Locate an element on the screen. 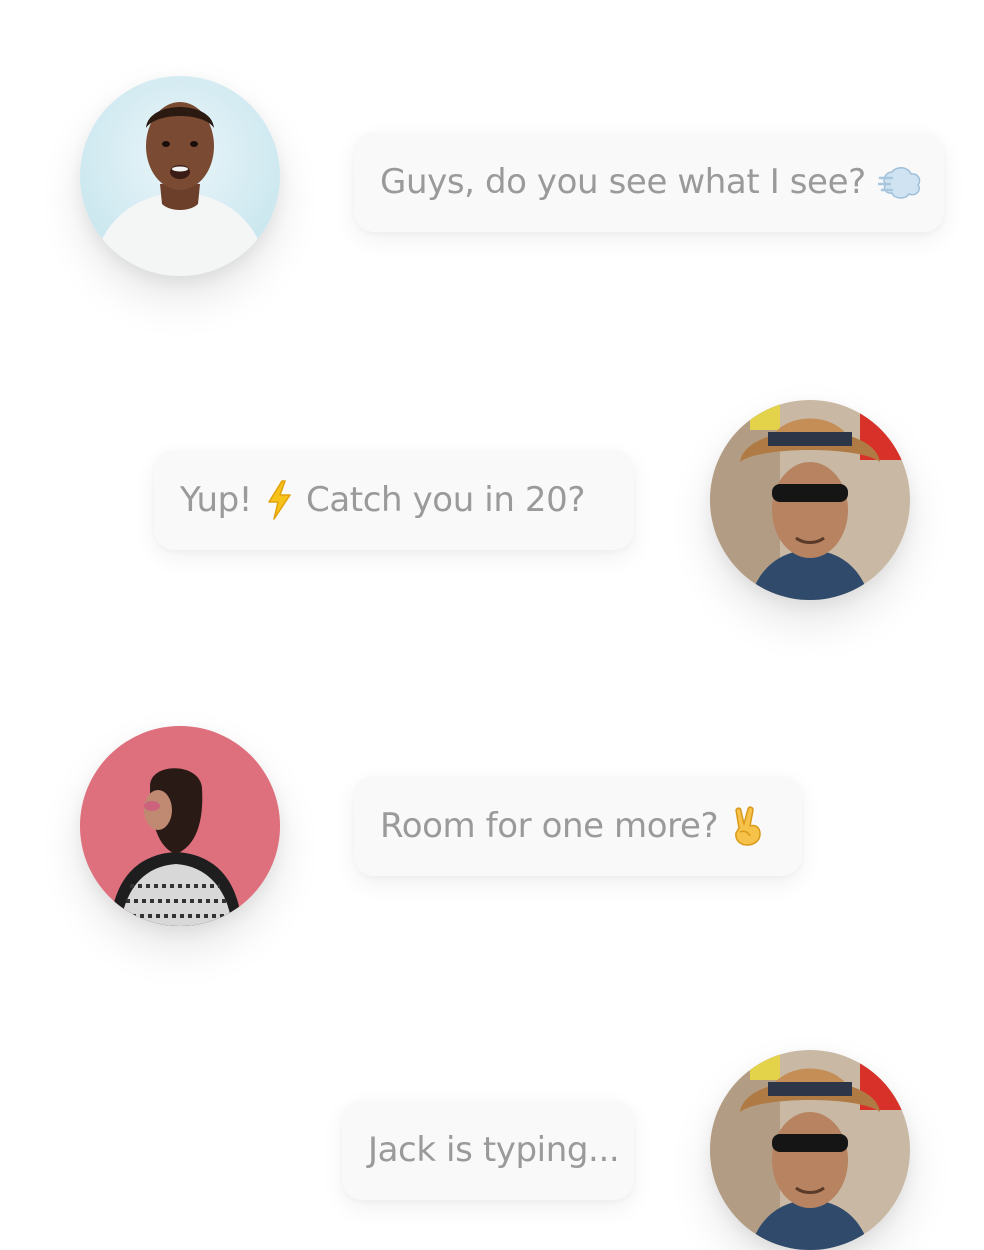 The width and height of the screenshot is (984, 1250). message-bubble: Room for one more? is located at coordinates (578, 826).